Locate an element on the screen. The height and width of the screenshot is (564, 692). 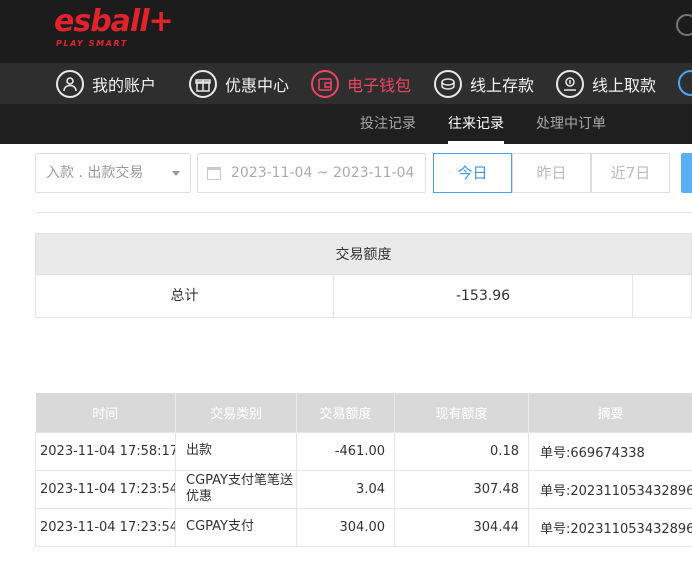
nav-my-account: 我的账户 is located at coordinates (106, 84).